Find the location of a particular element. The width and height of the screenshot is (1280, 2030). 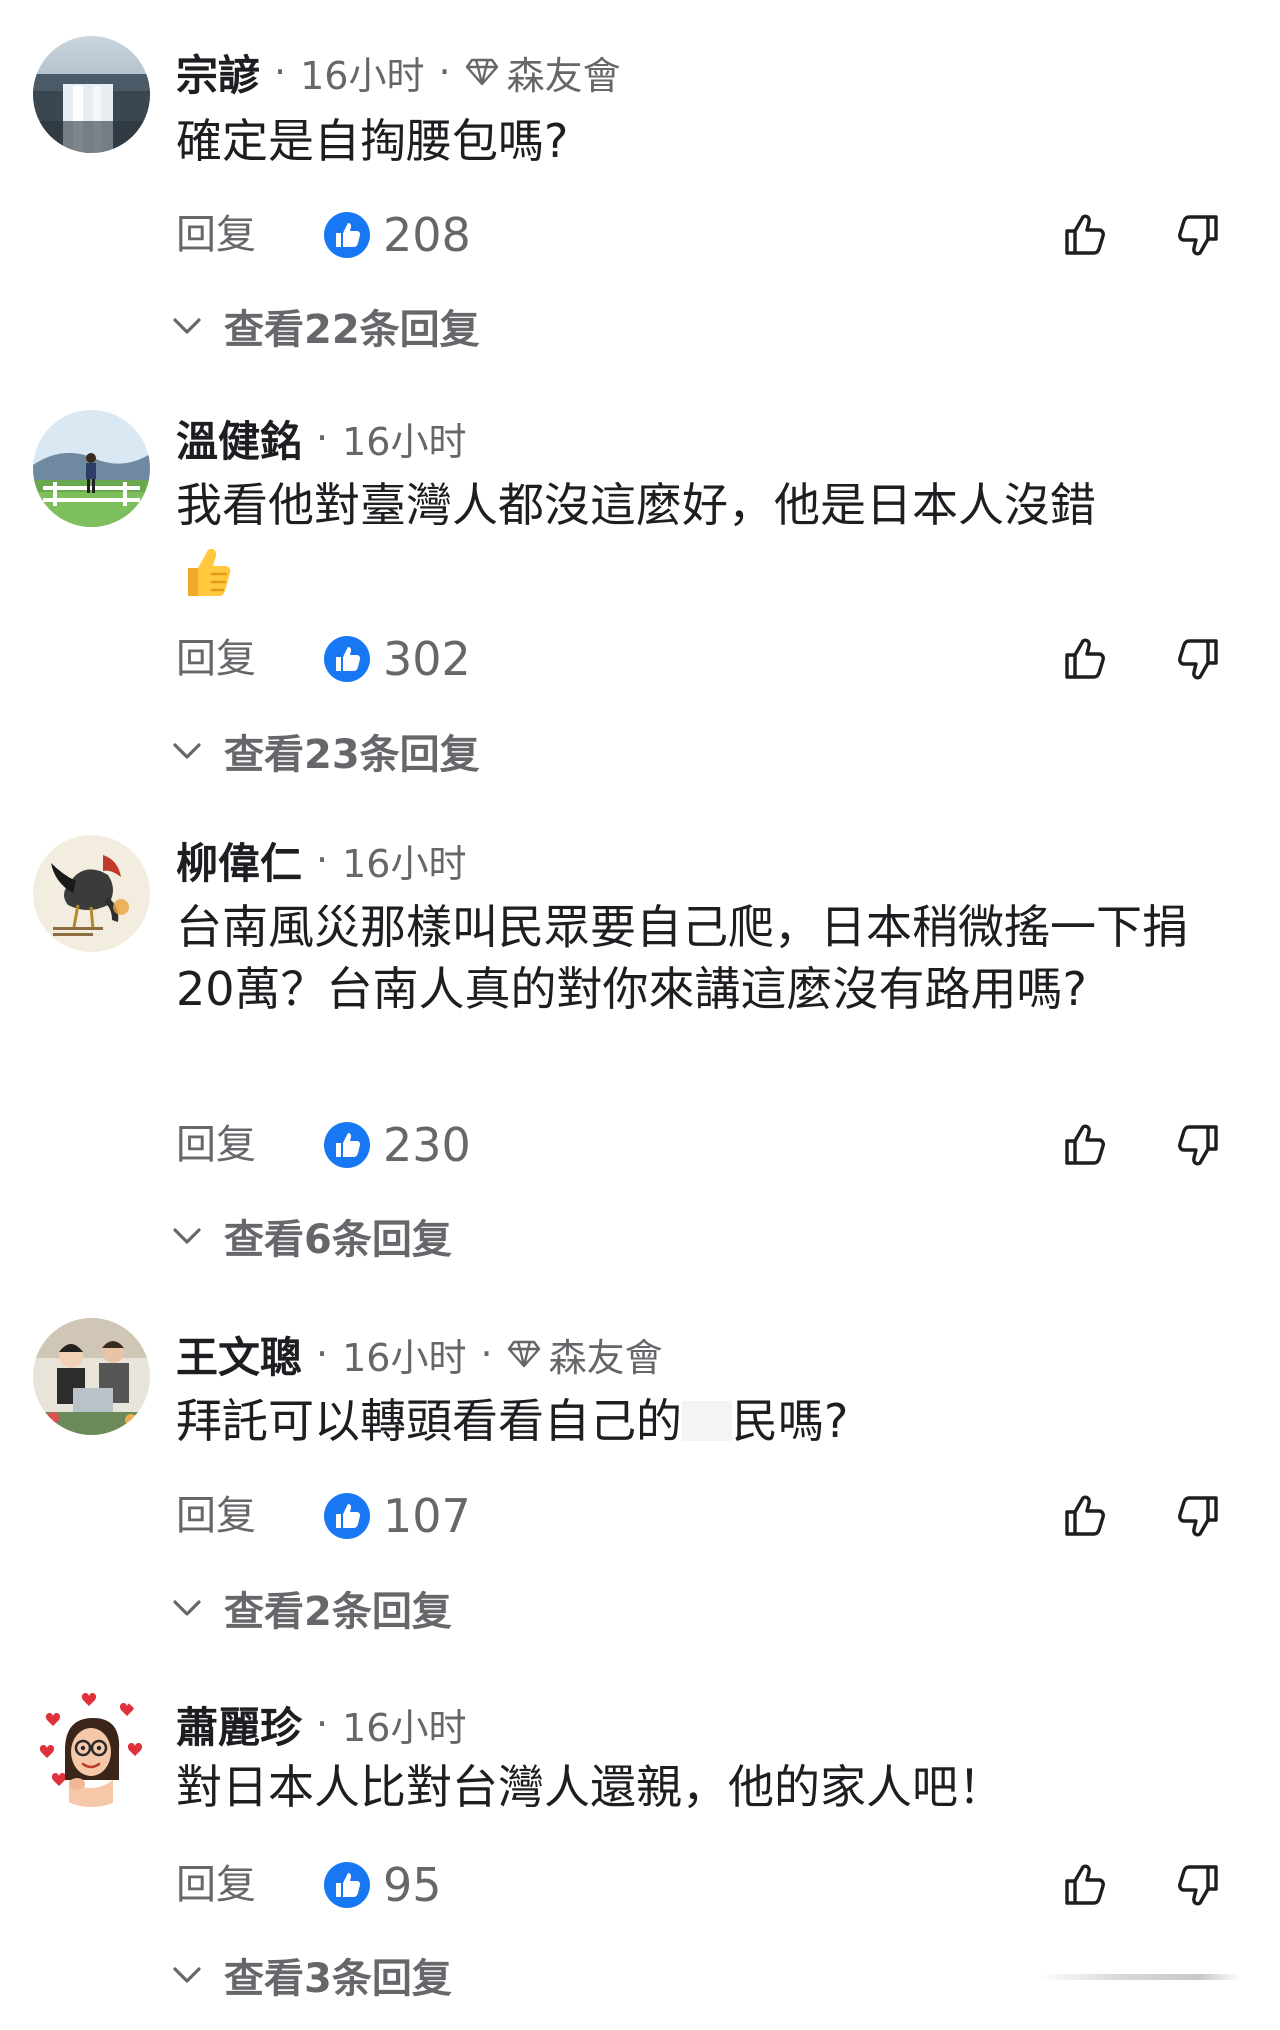

view-replies-button: 查看22条回复 is located at coordinates (326, 326).